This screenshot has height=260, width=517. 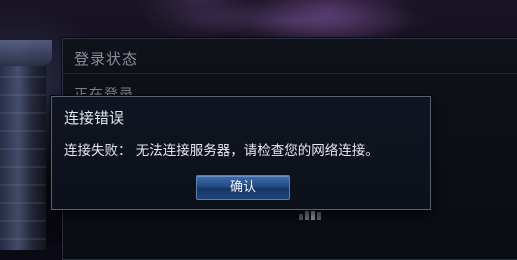 I want to click on login-status-divider, so click(x=290, y=73).